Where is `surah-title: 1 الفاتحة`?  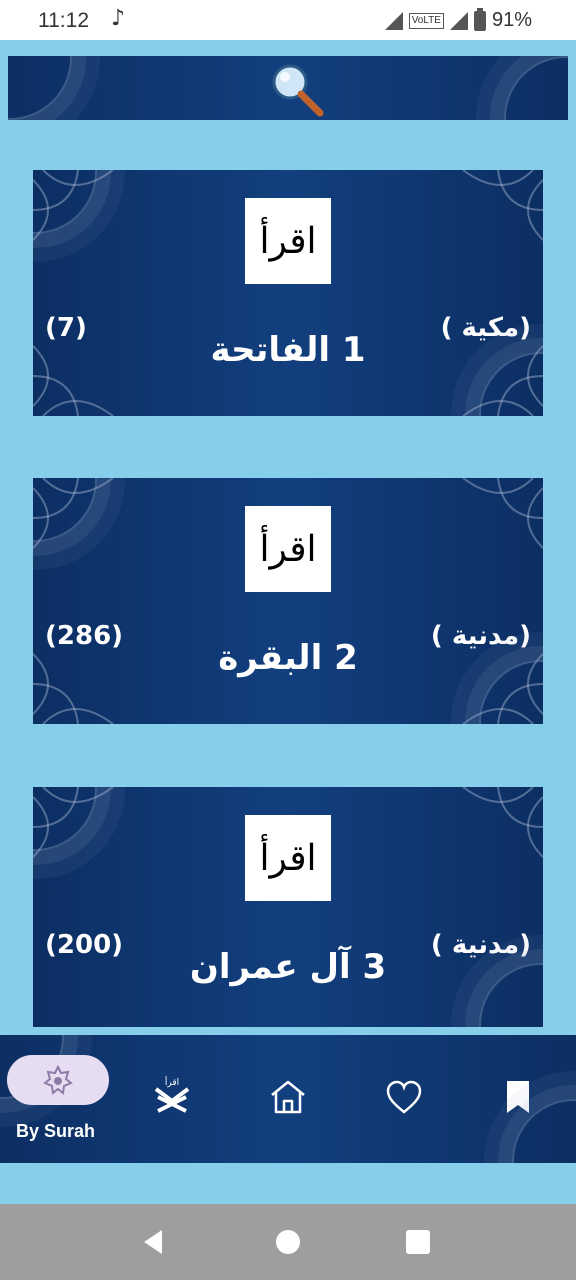
surah-title: 1 الفاتحة is located at coordinates (288, 350).